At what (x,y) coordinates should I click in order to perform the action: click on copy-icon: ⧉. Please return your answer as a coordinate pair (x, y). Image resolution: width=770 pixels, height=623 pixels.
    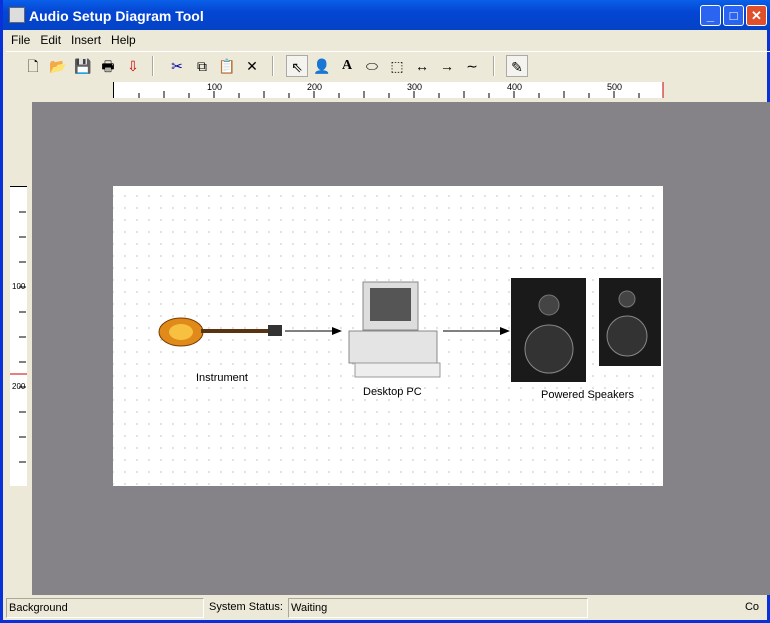
    Looking at the image, I should click on (202, 66).